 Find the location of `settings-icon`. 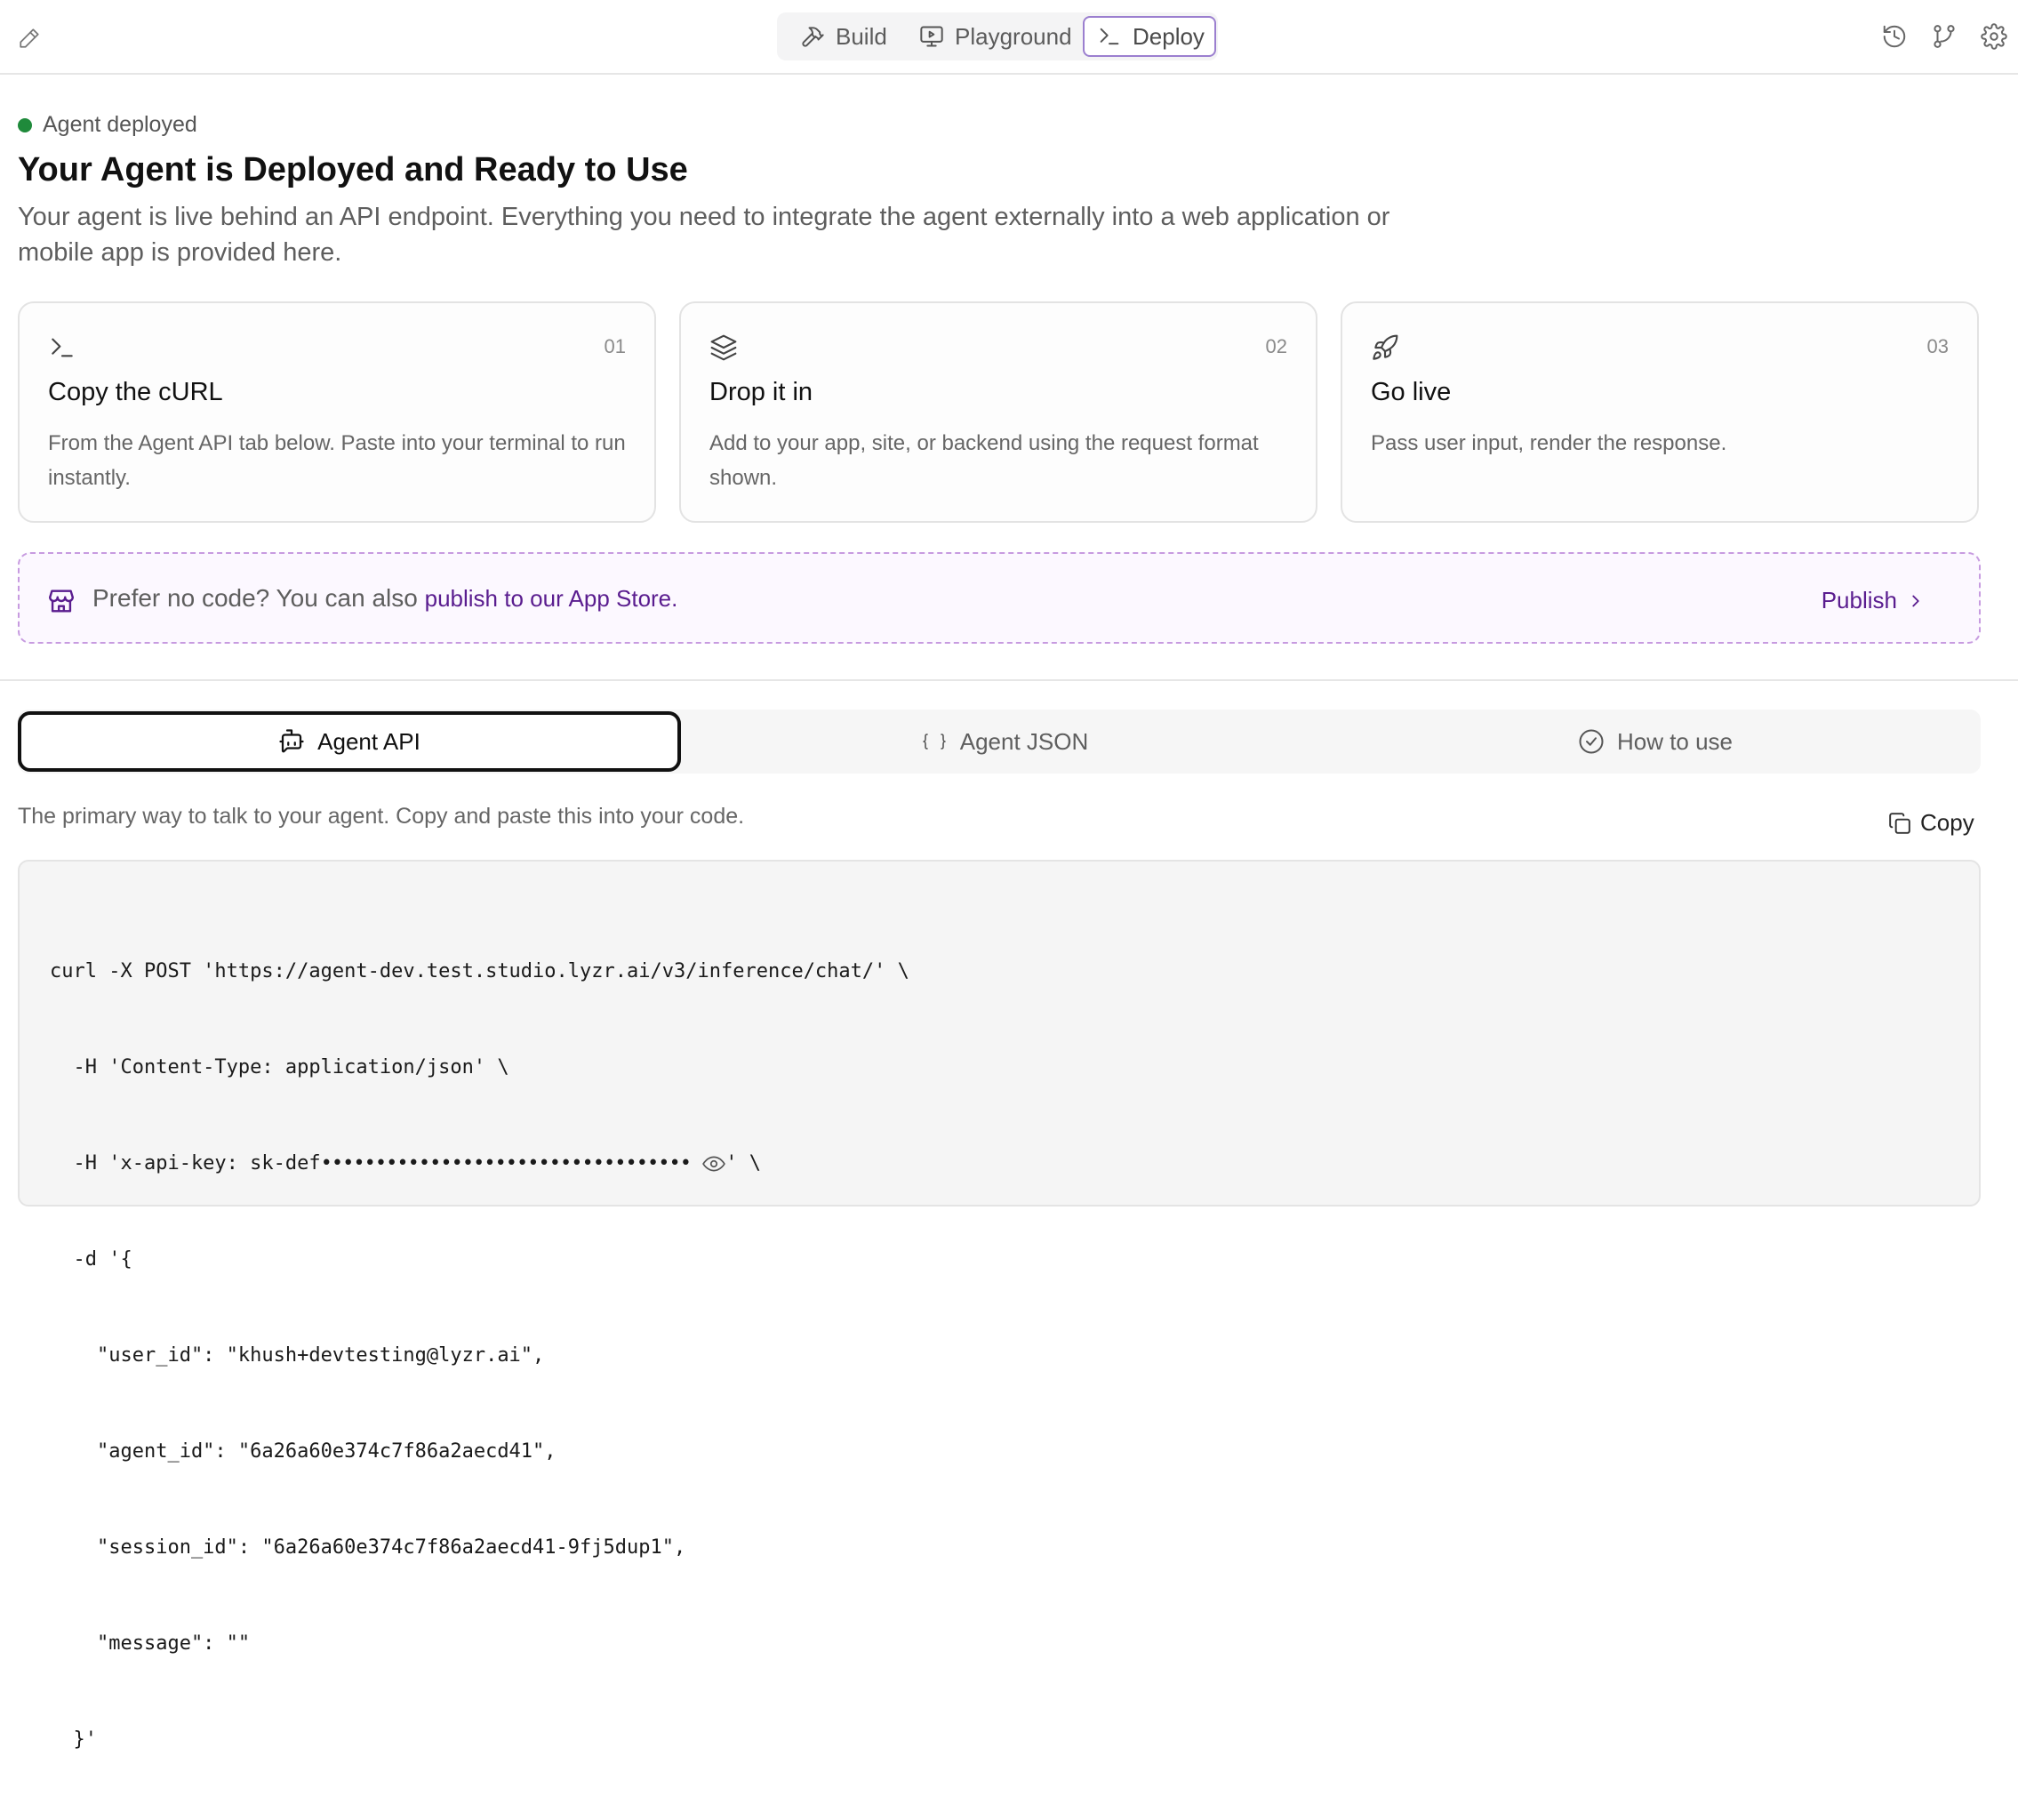

settings-icon is located at coordinates (1994, 36).